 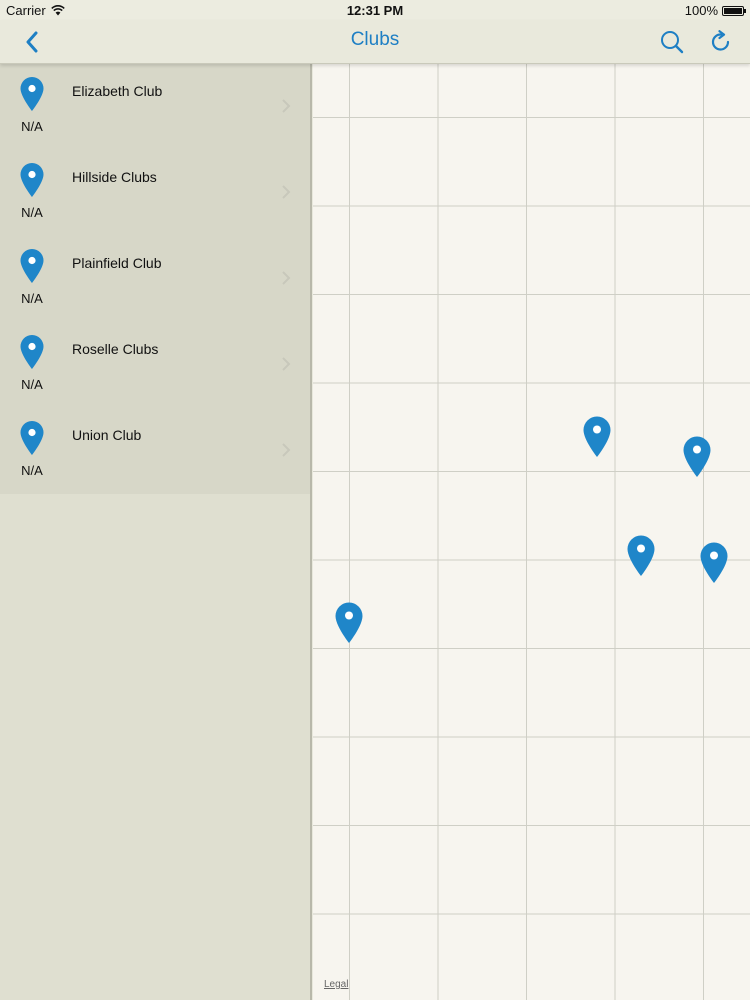 What do you see at coordinates (107, 435) in the screenshot?
I see `club-name: Union Club` at bounding box center [107, 435].